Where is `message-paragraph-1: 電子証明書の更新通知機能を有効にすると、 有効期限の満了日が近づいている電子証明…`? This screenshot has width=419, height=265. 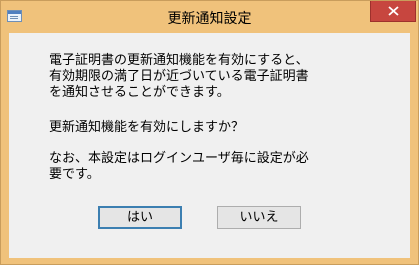 message-paragraph-1: 電子証明書の更新通知機能を有効にすると、 有効期限の満了日が近づいている電子証明… is located at coordinates (179, 76).